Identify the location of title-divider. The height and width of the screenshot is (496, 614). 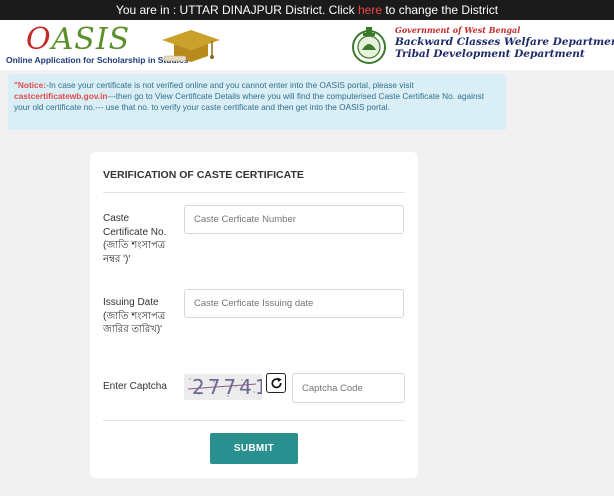
(254, 192).